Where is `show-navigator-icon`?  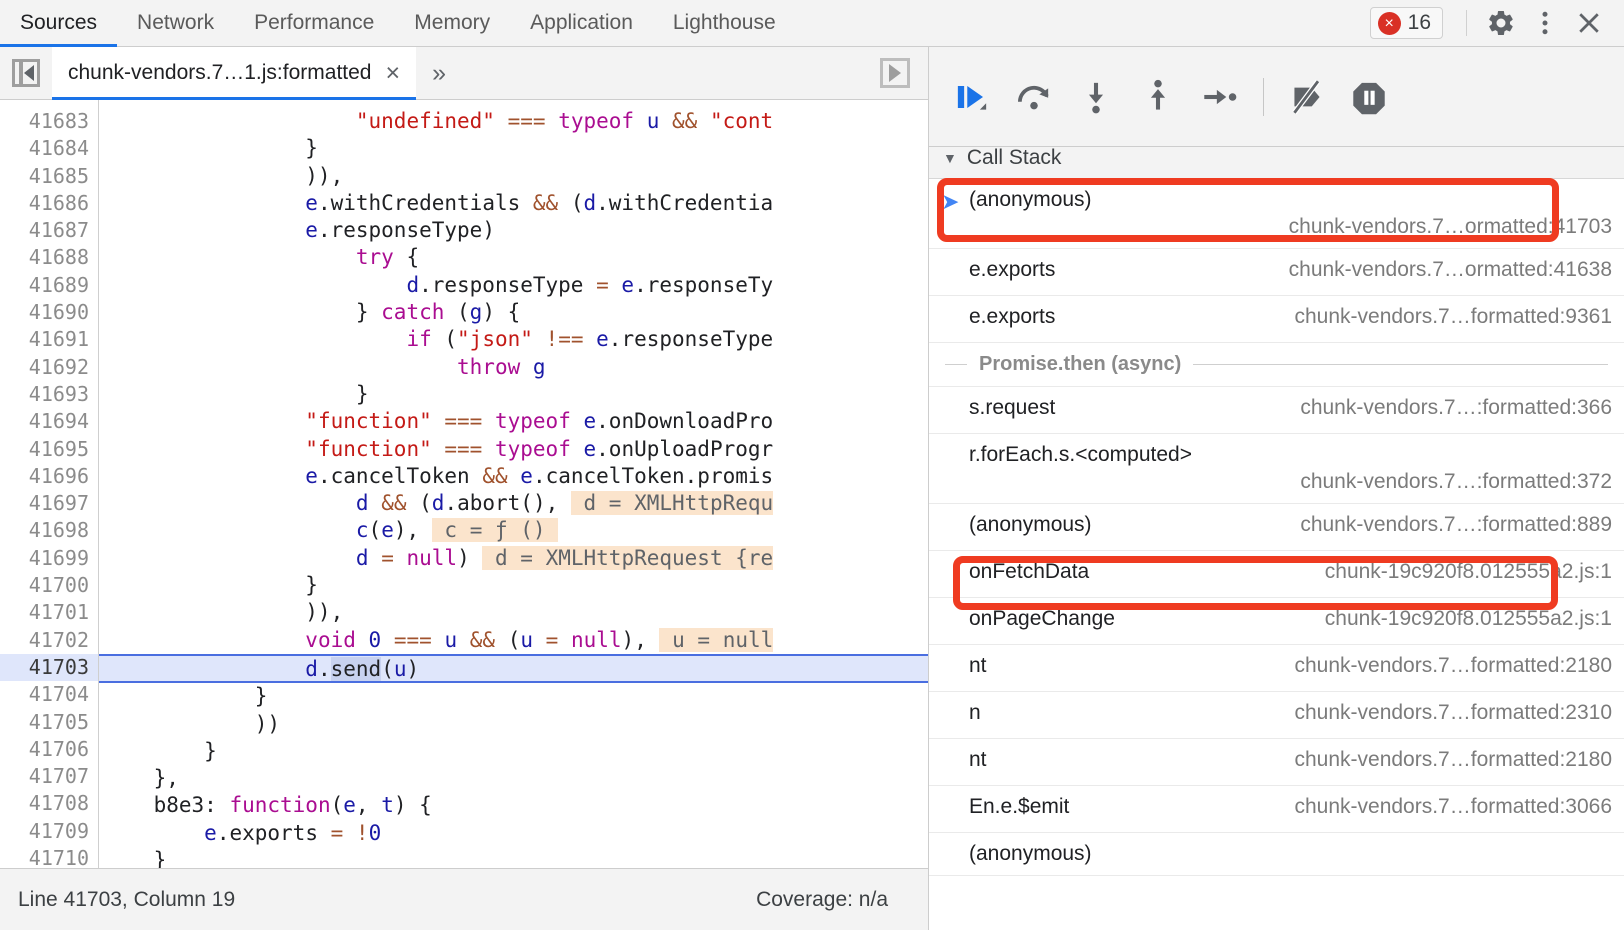 show-navigator-icon is located at coordinates (26, 73).